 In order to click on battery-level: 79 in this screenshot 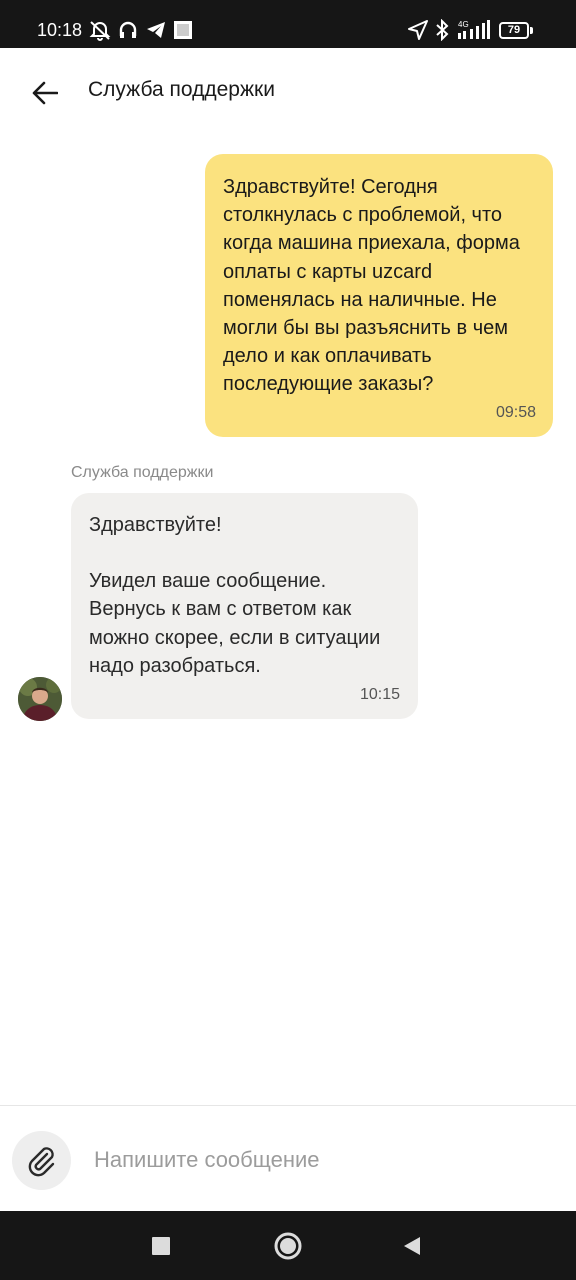, I will do `click(514, 30)`.